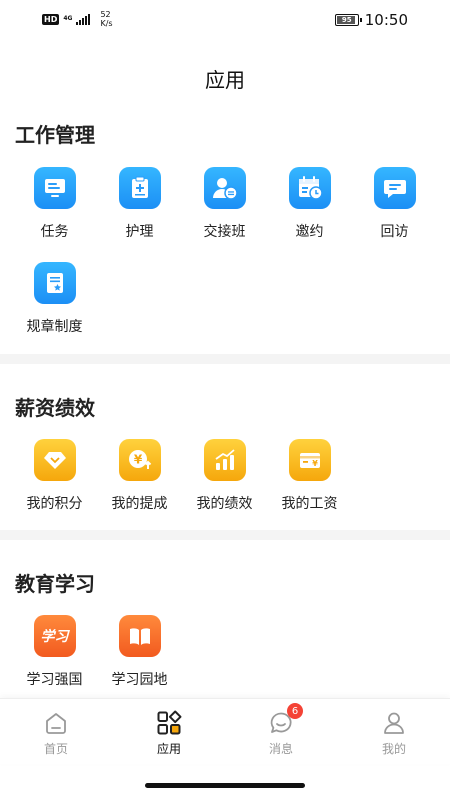  Describe the element at coordinates (139, 188) in the screenshot. I see `clipboard-plus-icon` at that location.